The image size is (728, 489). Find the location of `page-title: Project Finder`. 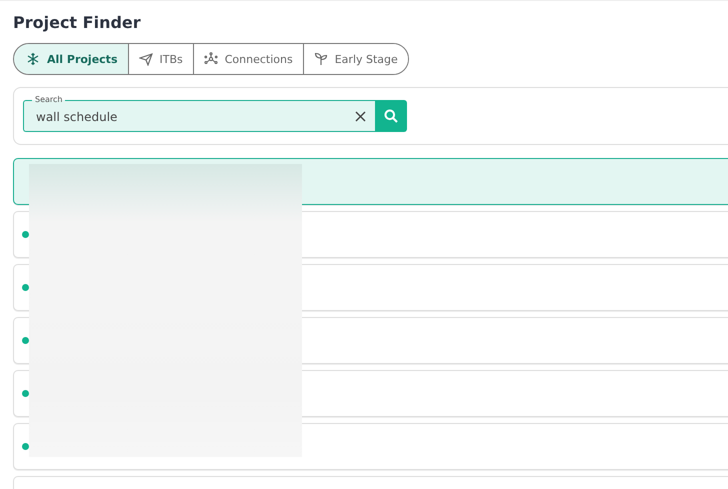

page-title: Project Finder is located at coordinates (77, 22).